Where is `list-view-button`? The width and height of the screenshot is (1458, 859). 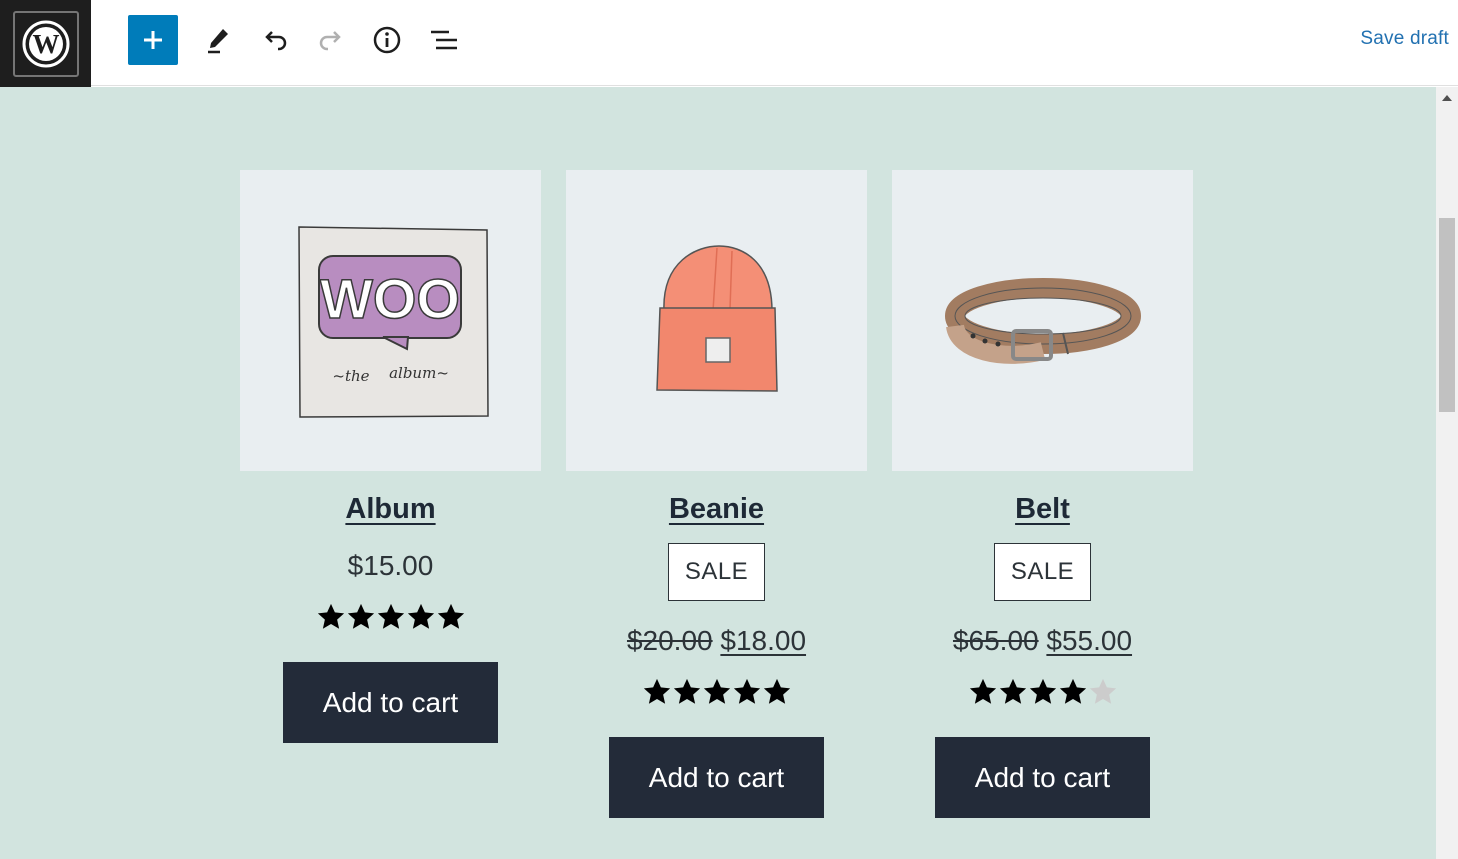 list-view-button is located at coordinates (444, 40).